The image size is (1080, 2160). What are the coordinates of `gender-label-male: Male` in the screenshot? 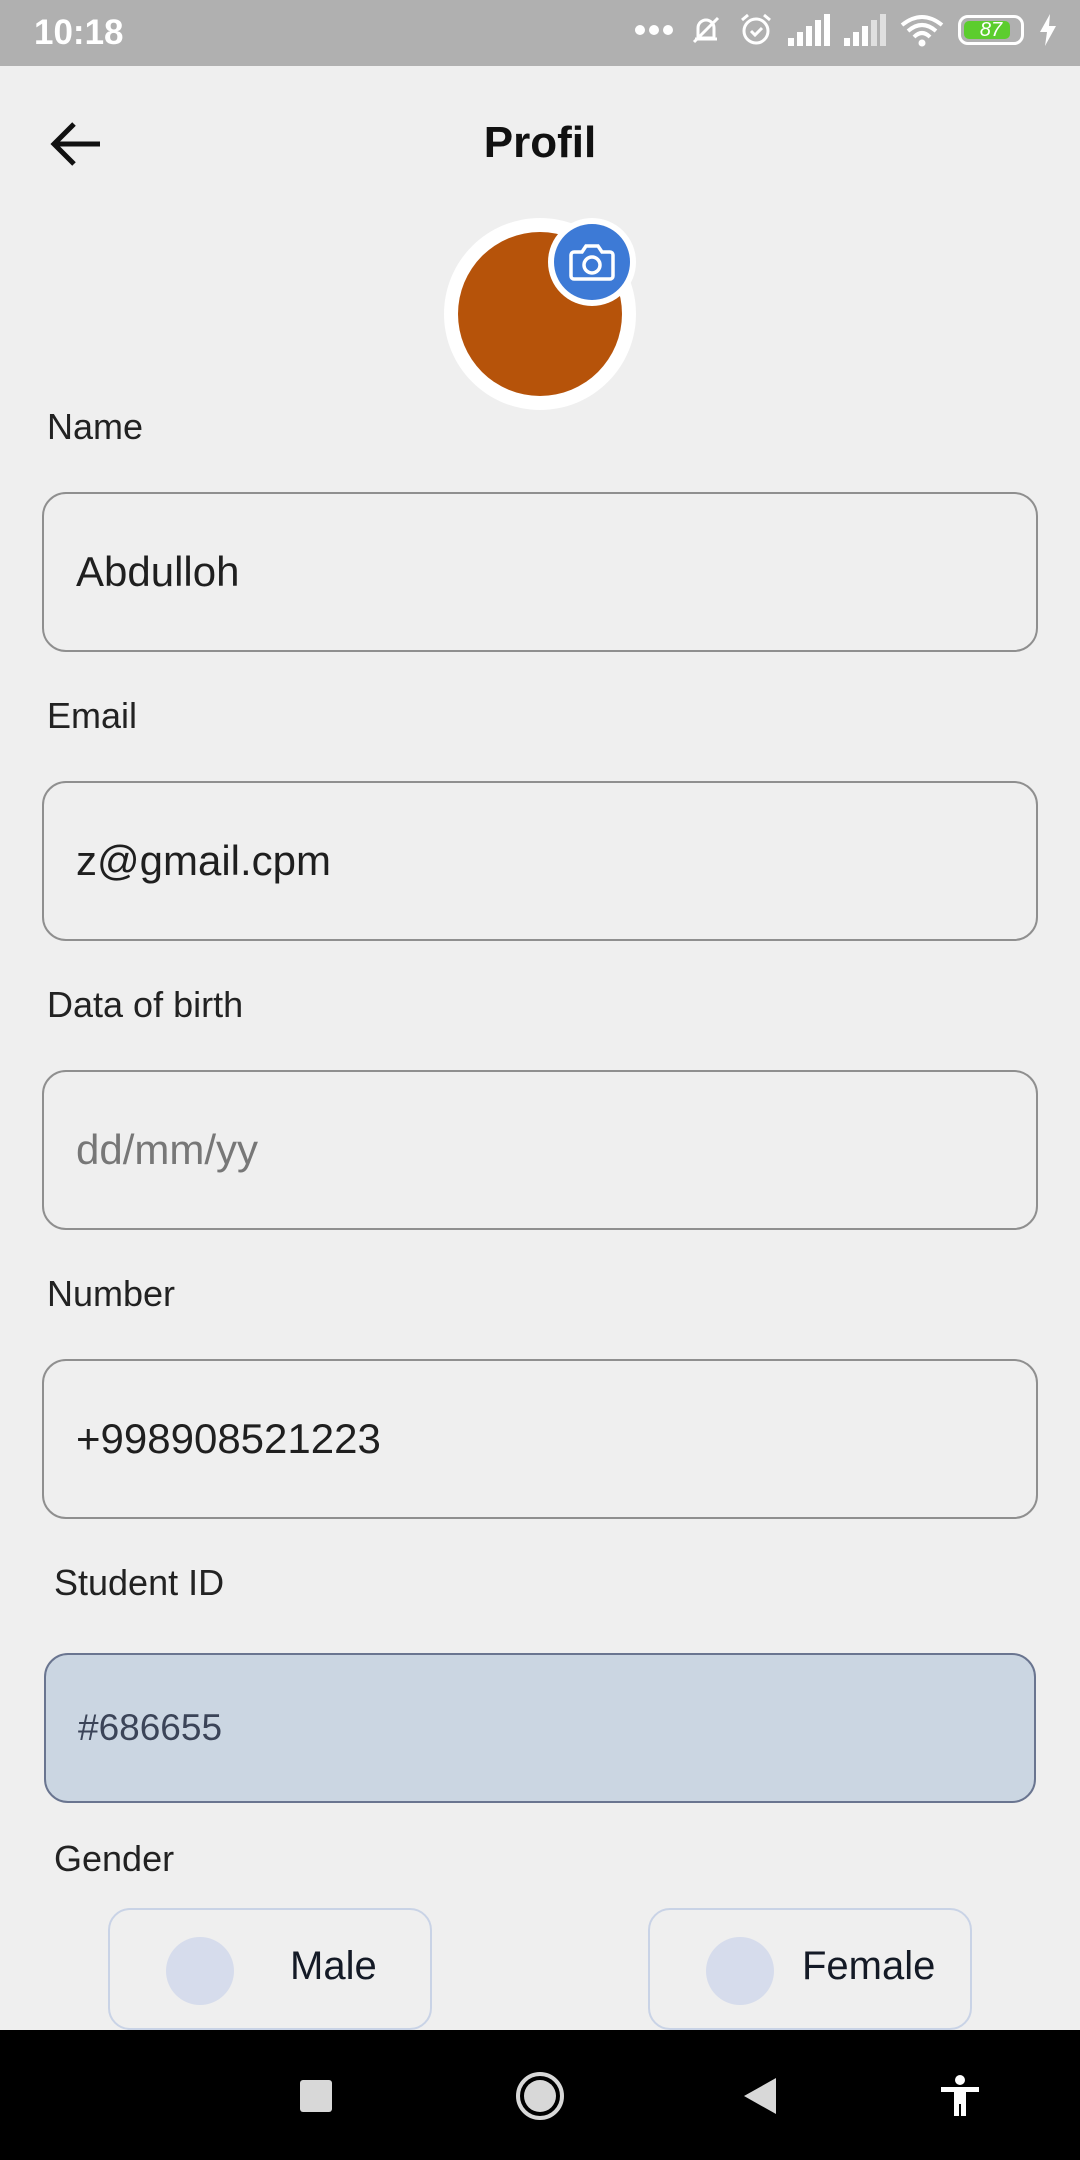 It's located at (333, 1966).